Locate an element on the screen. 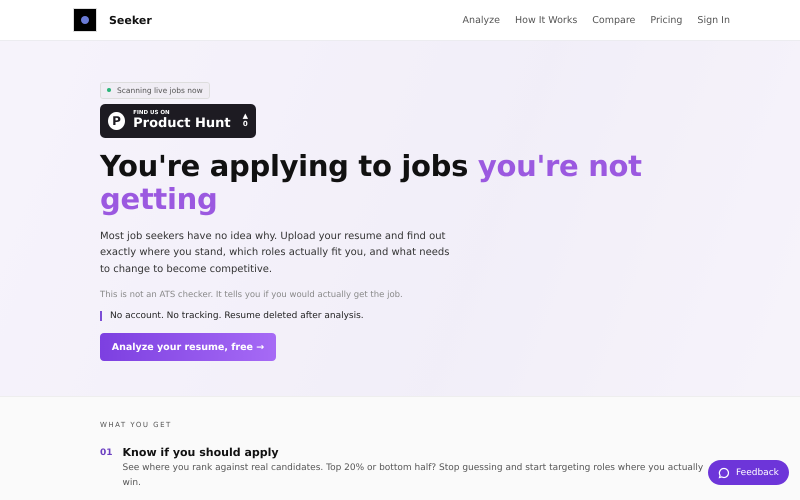  logo-icon is located at coordinates (85, 20).